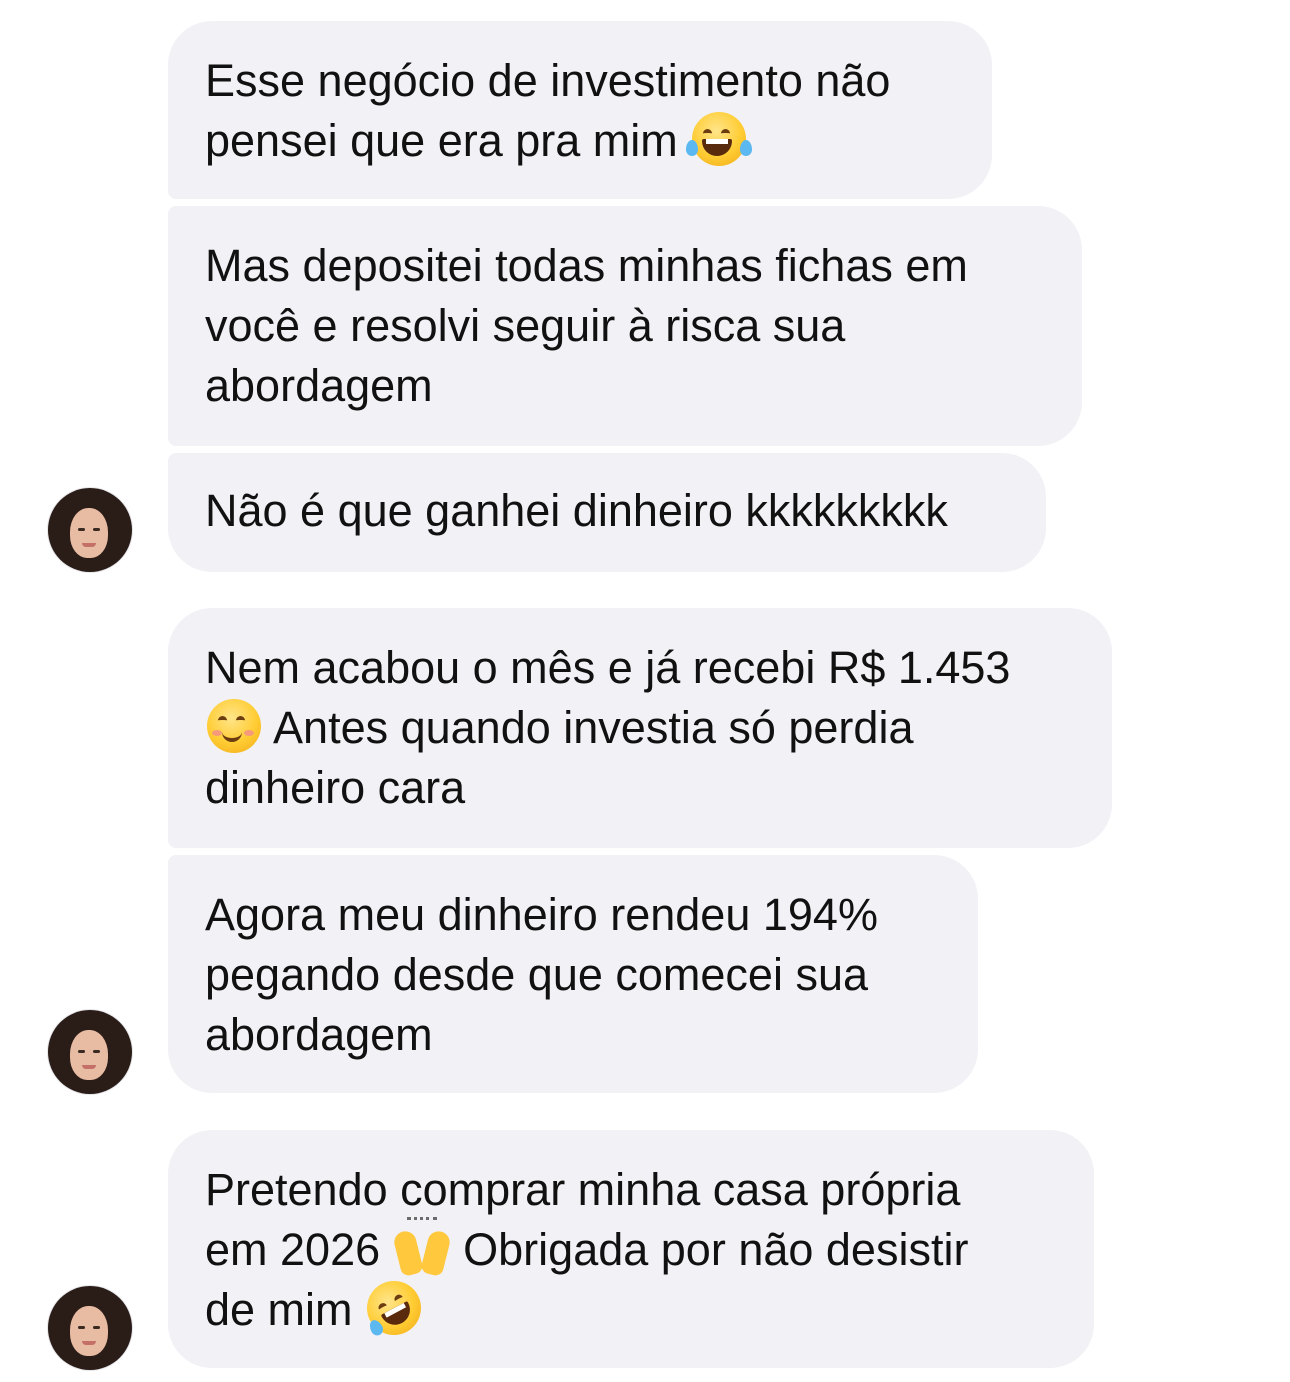 The image size is (1290, 1382). What do you see at coordinates (335, 787) in the screenshot?
I see `message-text: dinheiro cara` at bounding box center [335, 787].